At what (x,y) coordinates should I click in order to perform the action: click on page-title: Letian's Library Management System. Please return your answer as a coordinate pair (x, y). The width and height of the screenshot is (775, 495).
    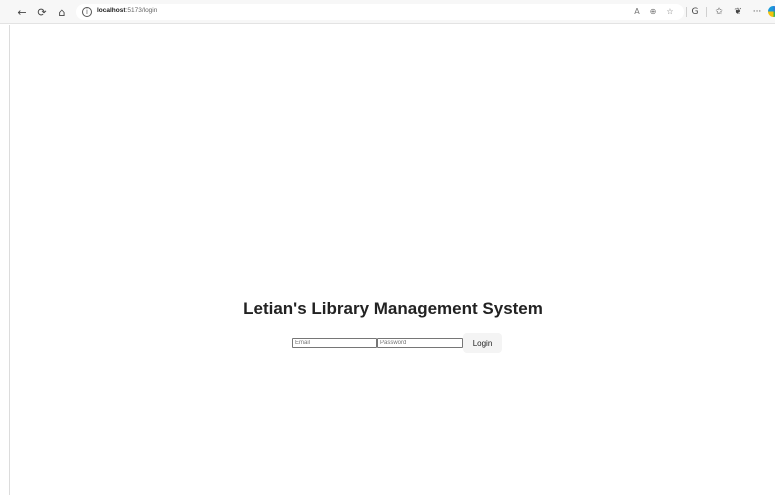
    Looking at the image, I should click on (393, 308).